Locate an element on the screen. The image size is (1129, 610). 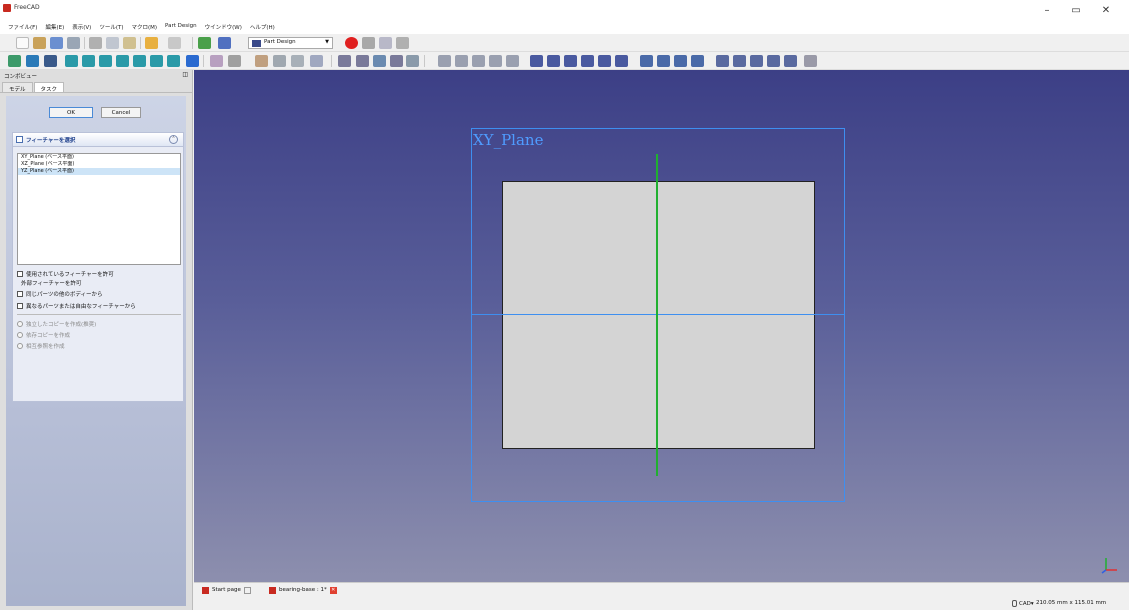
independent-copy-radio: 独立したコピーを作成(推奨) is located at coordinates (56, 323).